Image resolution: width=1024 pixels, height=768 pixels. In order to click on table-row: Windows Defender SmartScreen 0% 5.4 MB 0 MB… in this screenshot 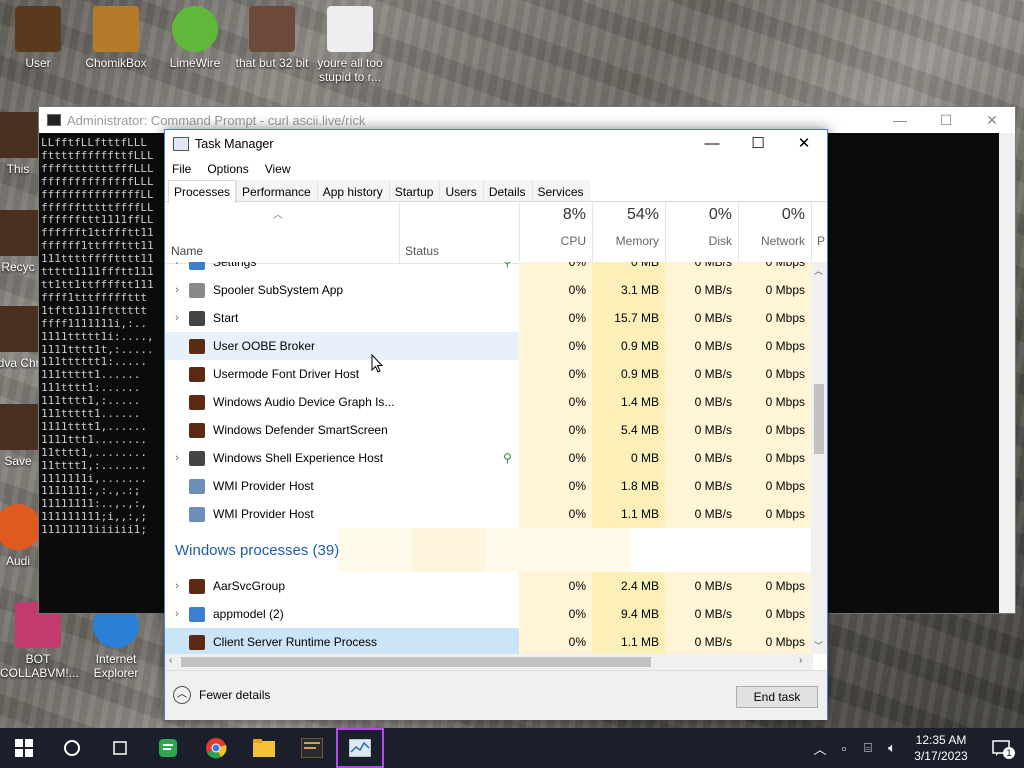, I will do `click(489, 430)`.